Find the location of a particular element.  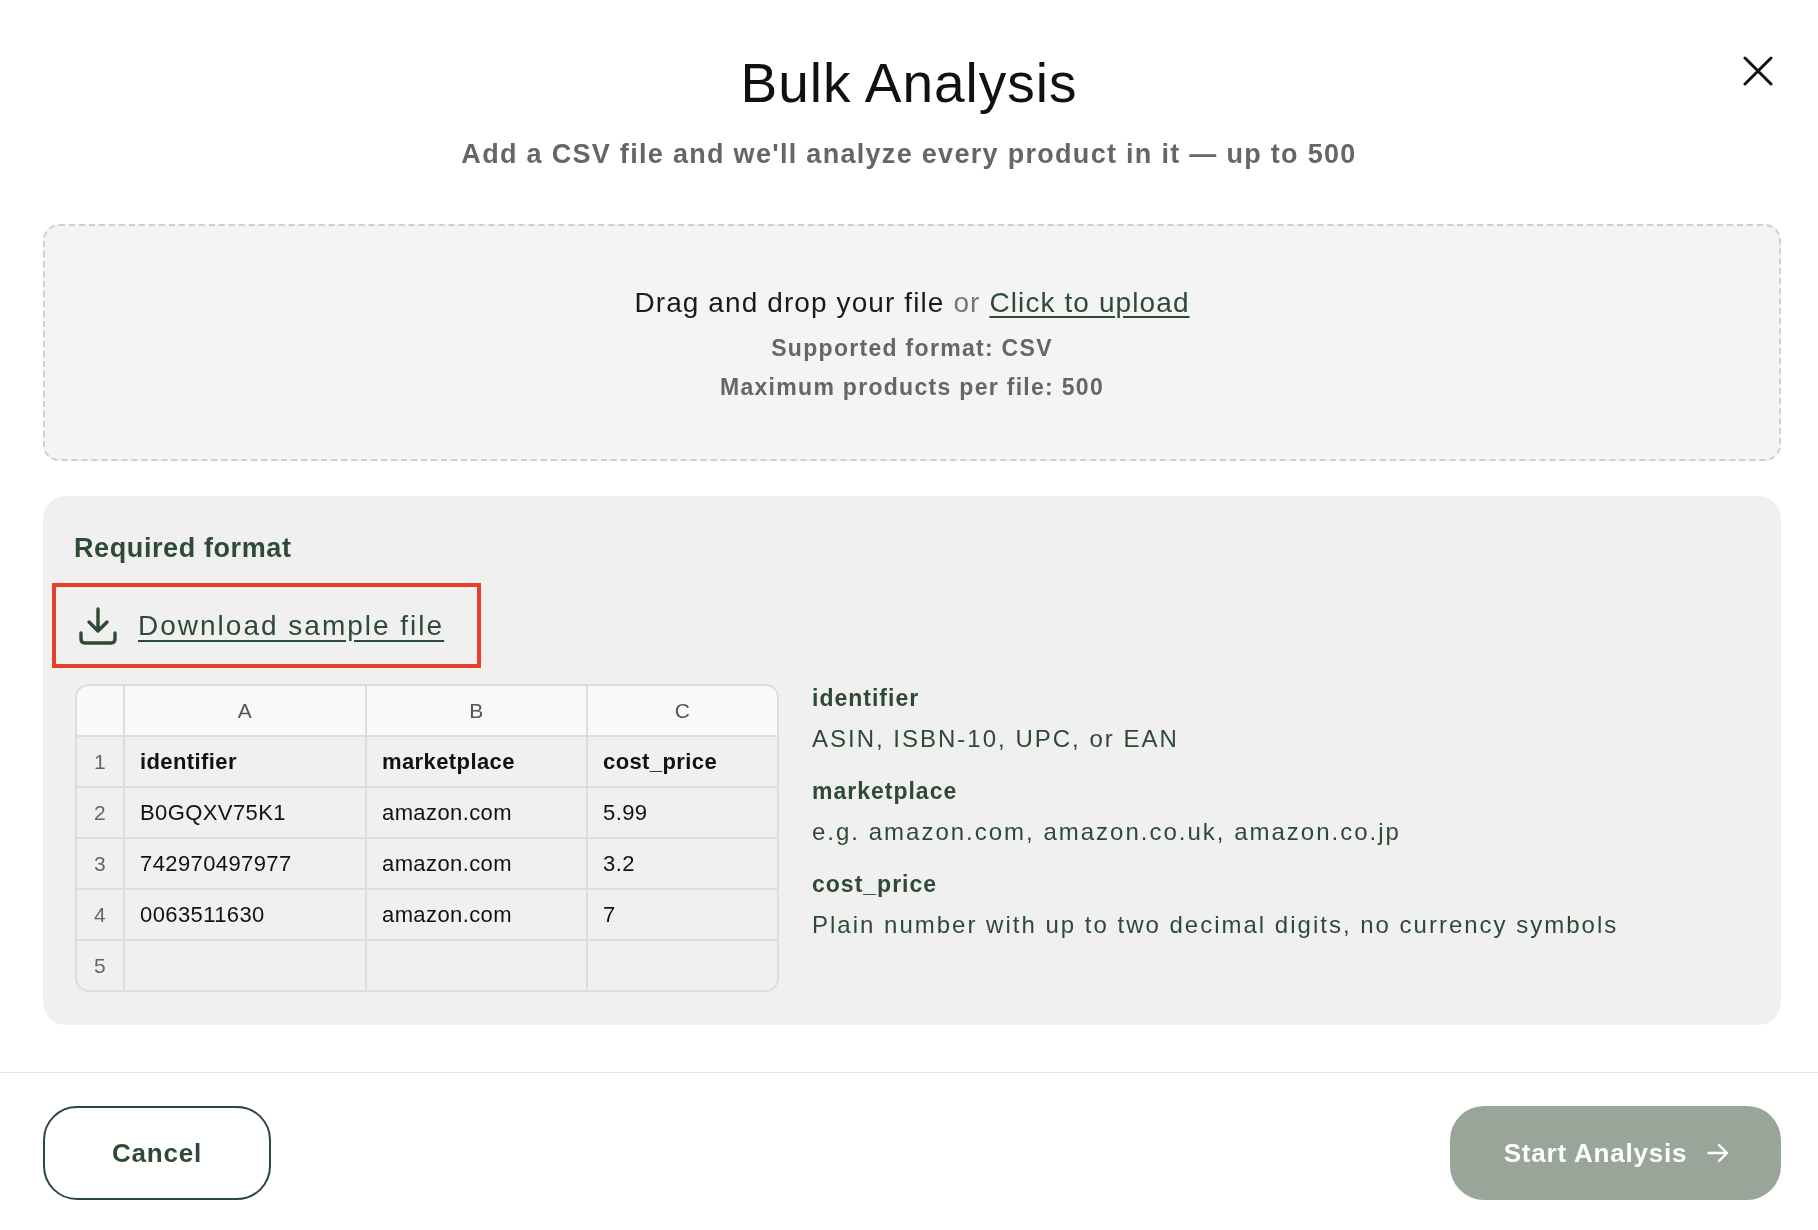

upload-prompt: Drag and drop your file or Click to upload is located at coordinates (912, 303).